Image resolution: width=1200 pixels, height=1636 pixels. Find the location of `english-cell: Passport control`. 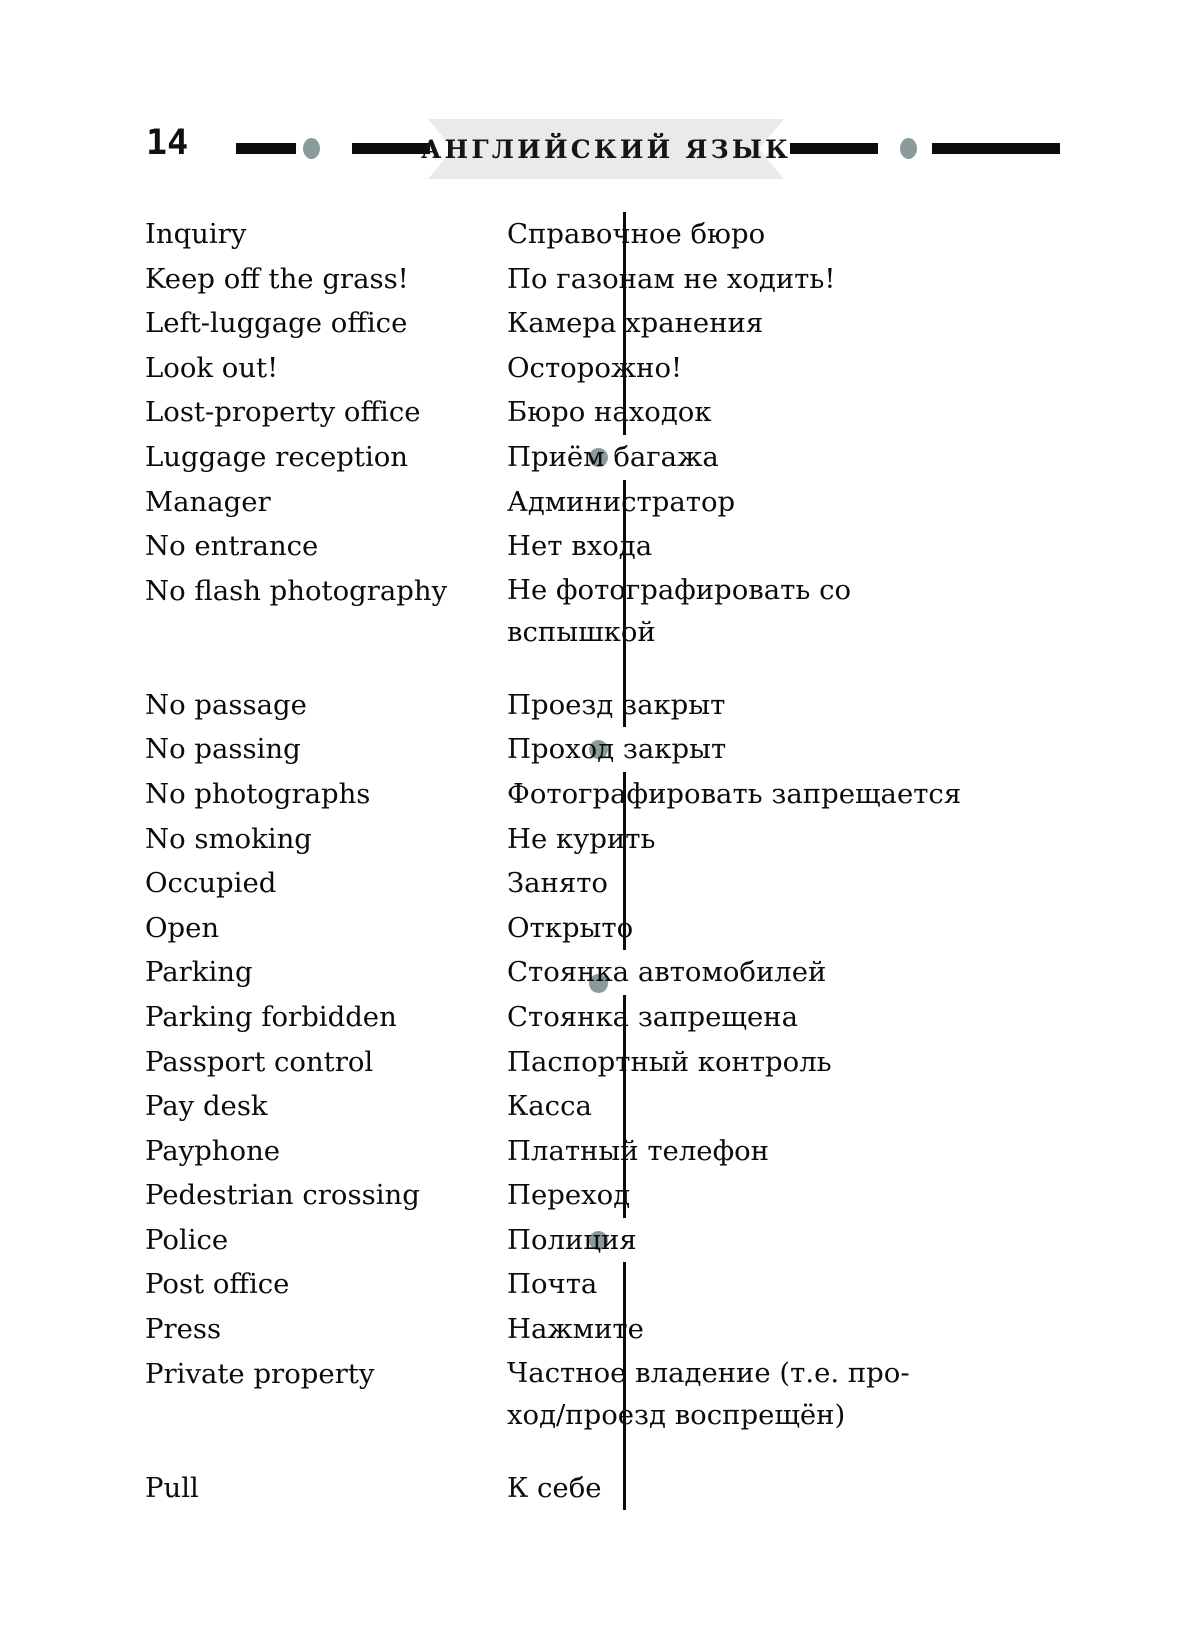

english-cell: Passport control is located at coordinates (242, 1062).